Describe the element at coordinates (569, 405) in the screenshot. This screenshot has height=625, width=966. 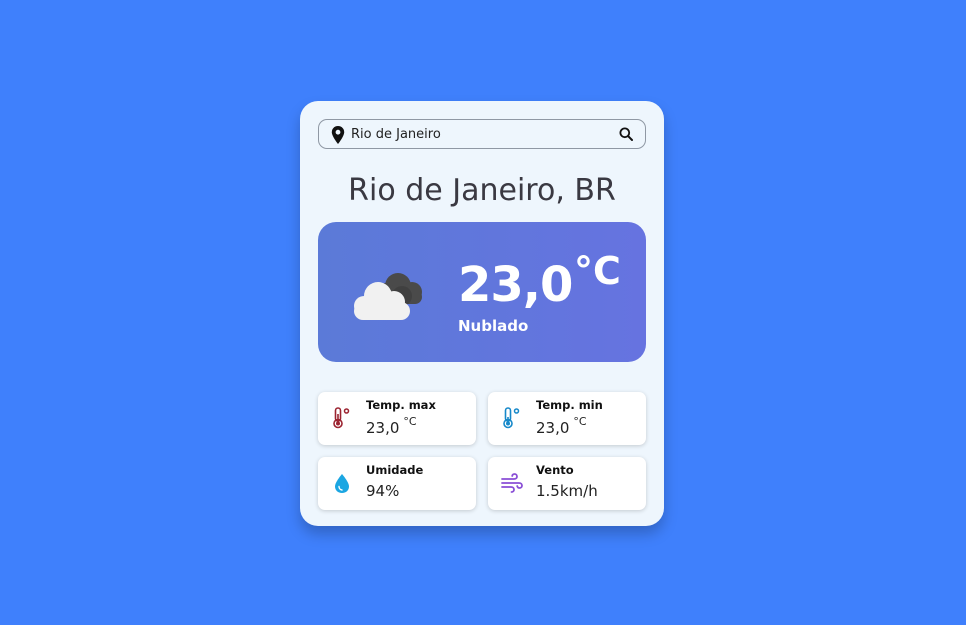
I see `stat-label: Temp. min` at that location.